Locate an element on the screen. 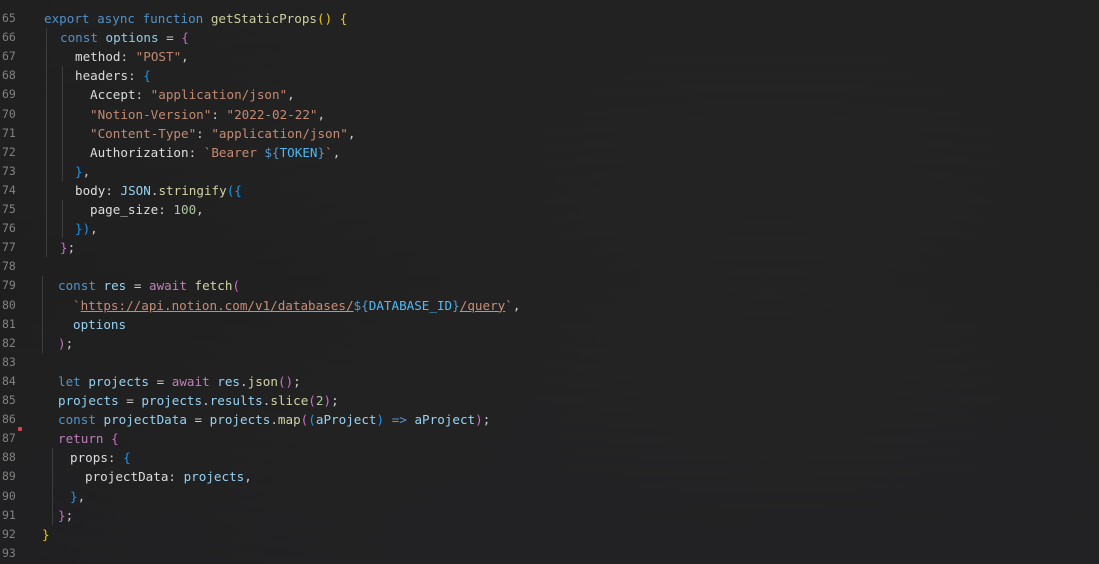 This screenshot has width=1099, height=564. code-token: json is located at coordinates (262, 381).